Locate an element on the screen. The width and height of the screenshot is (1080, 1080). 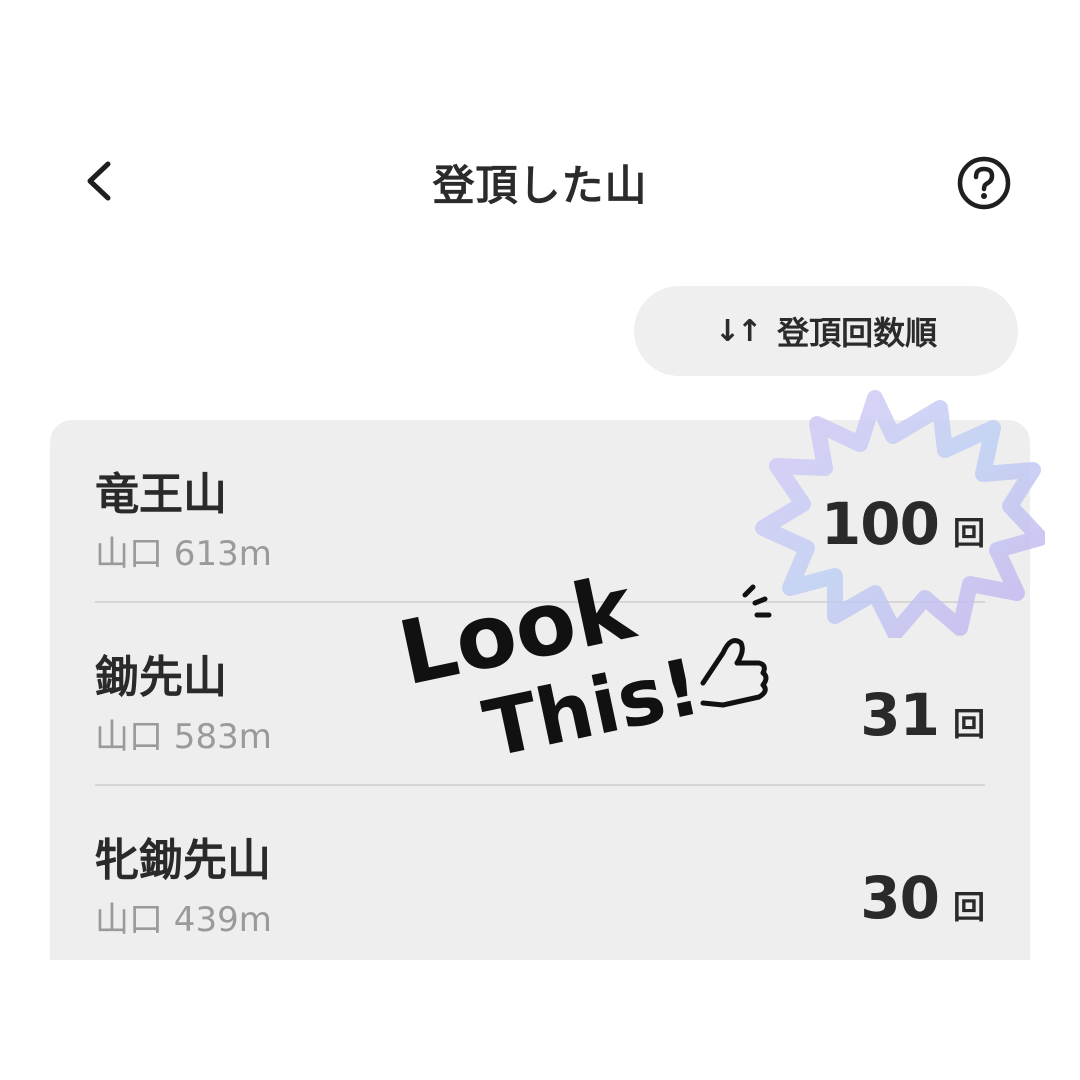
summit-count-number: 31 is located at coordinates (900, 715).